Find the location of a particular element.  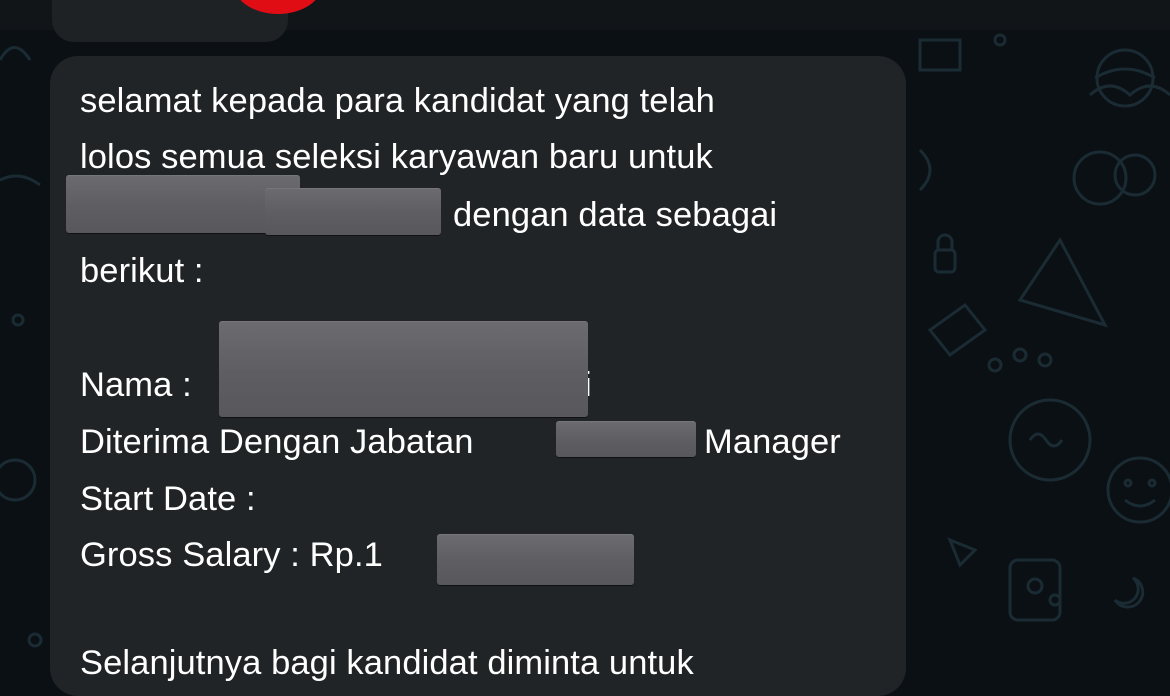

redaction-position is located at coordinates (626, 439).